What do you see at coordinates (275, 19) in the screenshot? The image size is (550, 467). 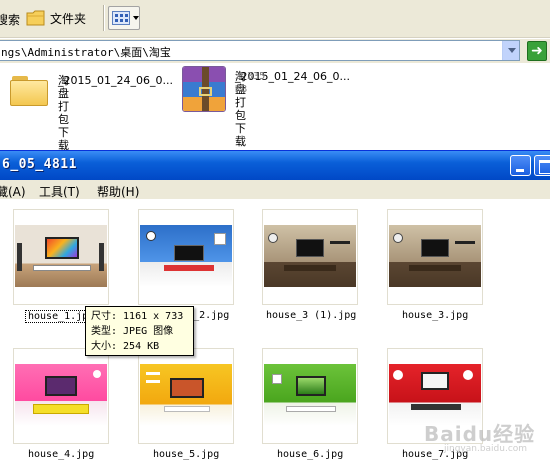 I see `back-window-toolbar: 搜索 文件夹` at bounding box center [275, 19].